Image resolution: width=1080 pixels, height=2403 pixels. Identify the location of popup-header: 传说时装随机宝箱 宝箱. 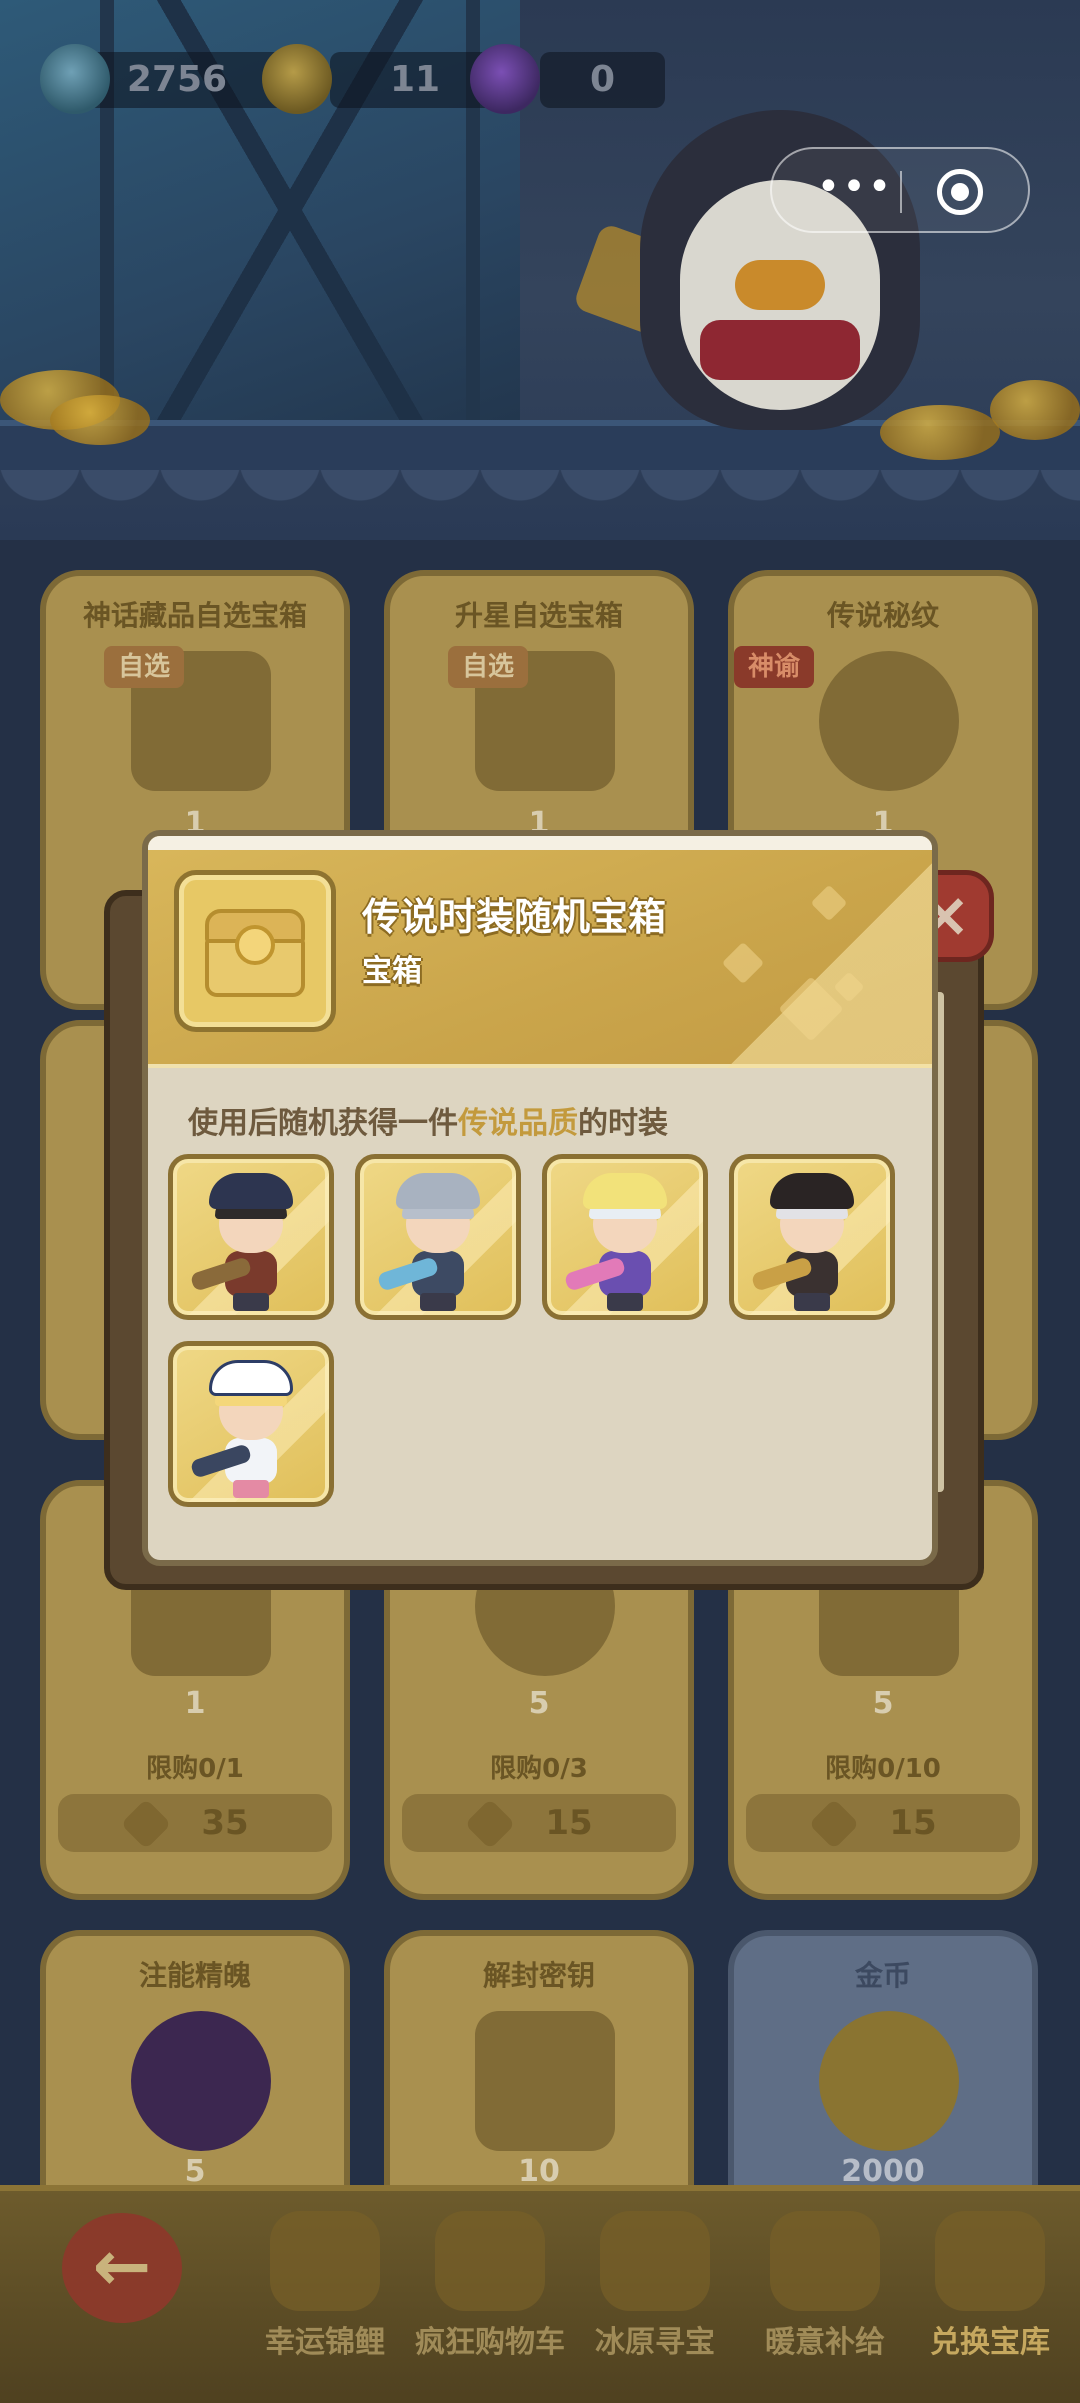
(540, 952).